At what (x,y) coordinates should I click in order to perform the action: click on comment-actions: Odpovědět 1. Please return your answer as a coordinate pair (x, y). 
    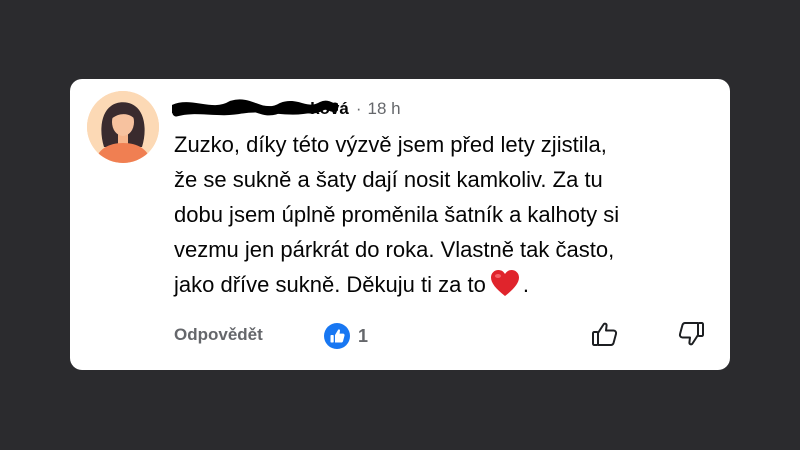
    Looking at the image, I should click on (440, 337).